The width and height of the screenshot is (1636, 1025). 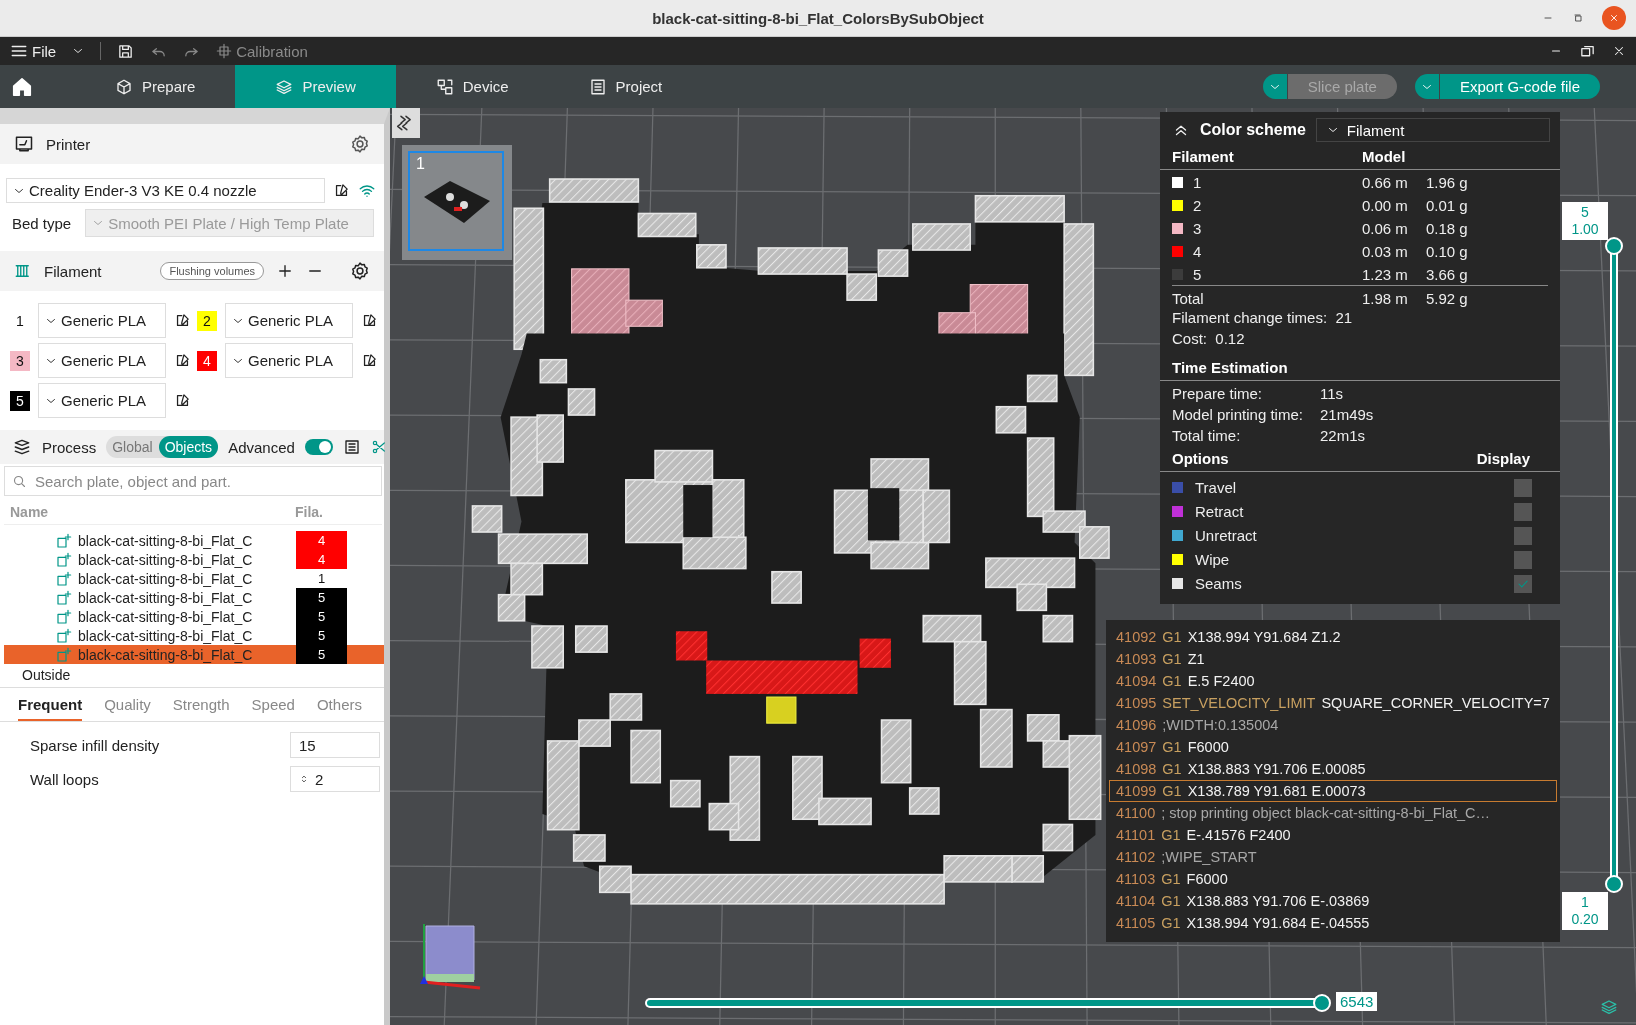 What do you see at coordinates (1385, 298) in the screenshot?
I see `length-value: 1.98 m` at bounding box center [1385, 298].